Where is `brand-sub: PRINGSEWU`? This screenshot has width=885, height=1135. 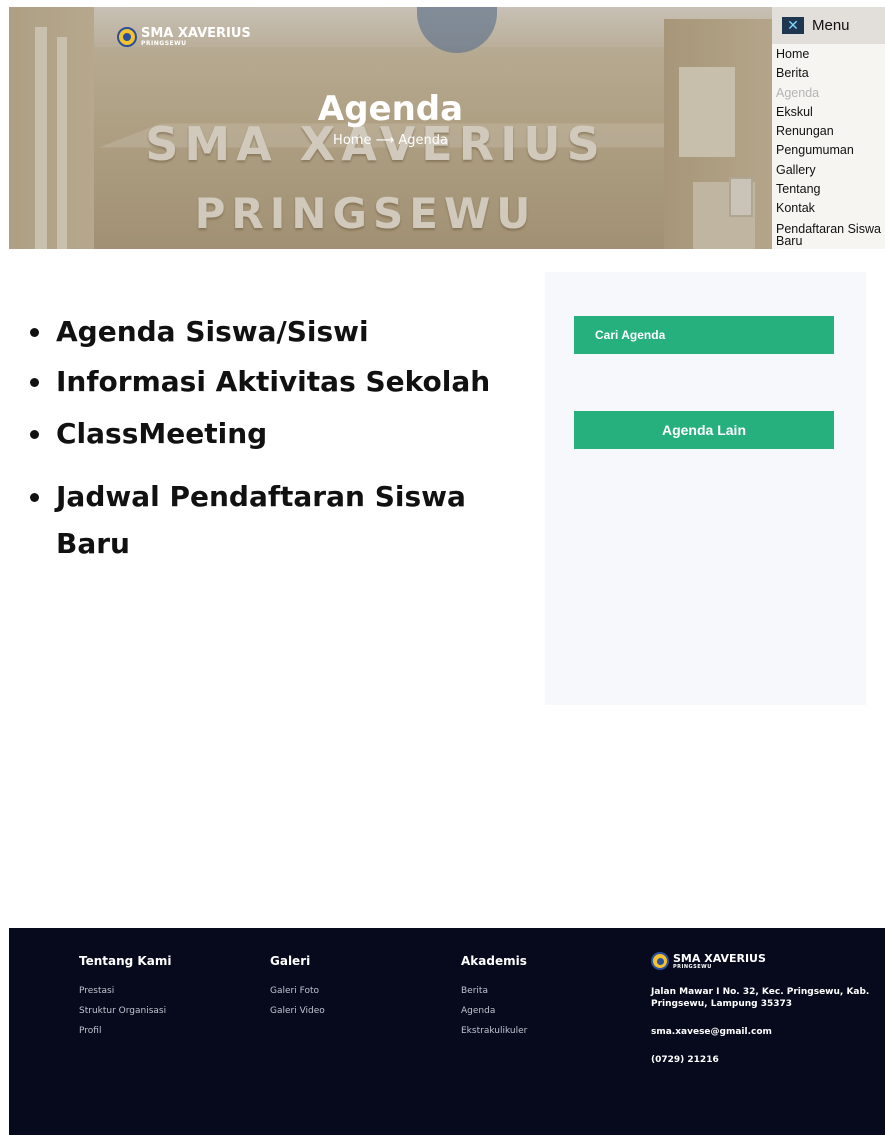 brand-sub: PRINGSEWU is located at coordinates (164, 43).